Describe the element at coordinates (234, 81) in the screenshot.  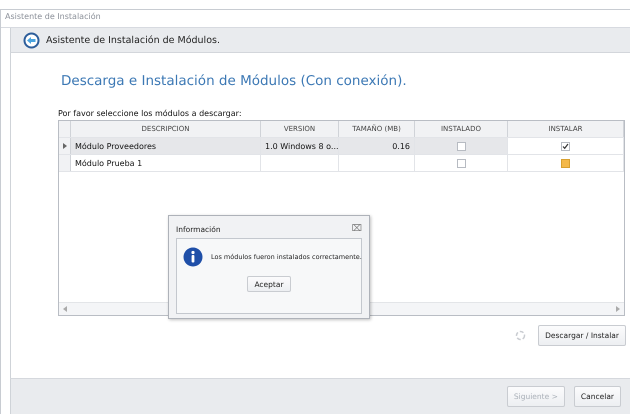
I see `page-heading: Descarga e Instalación de Módulos (Con conexión).` at that location.